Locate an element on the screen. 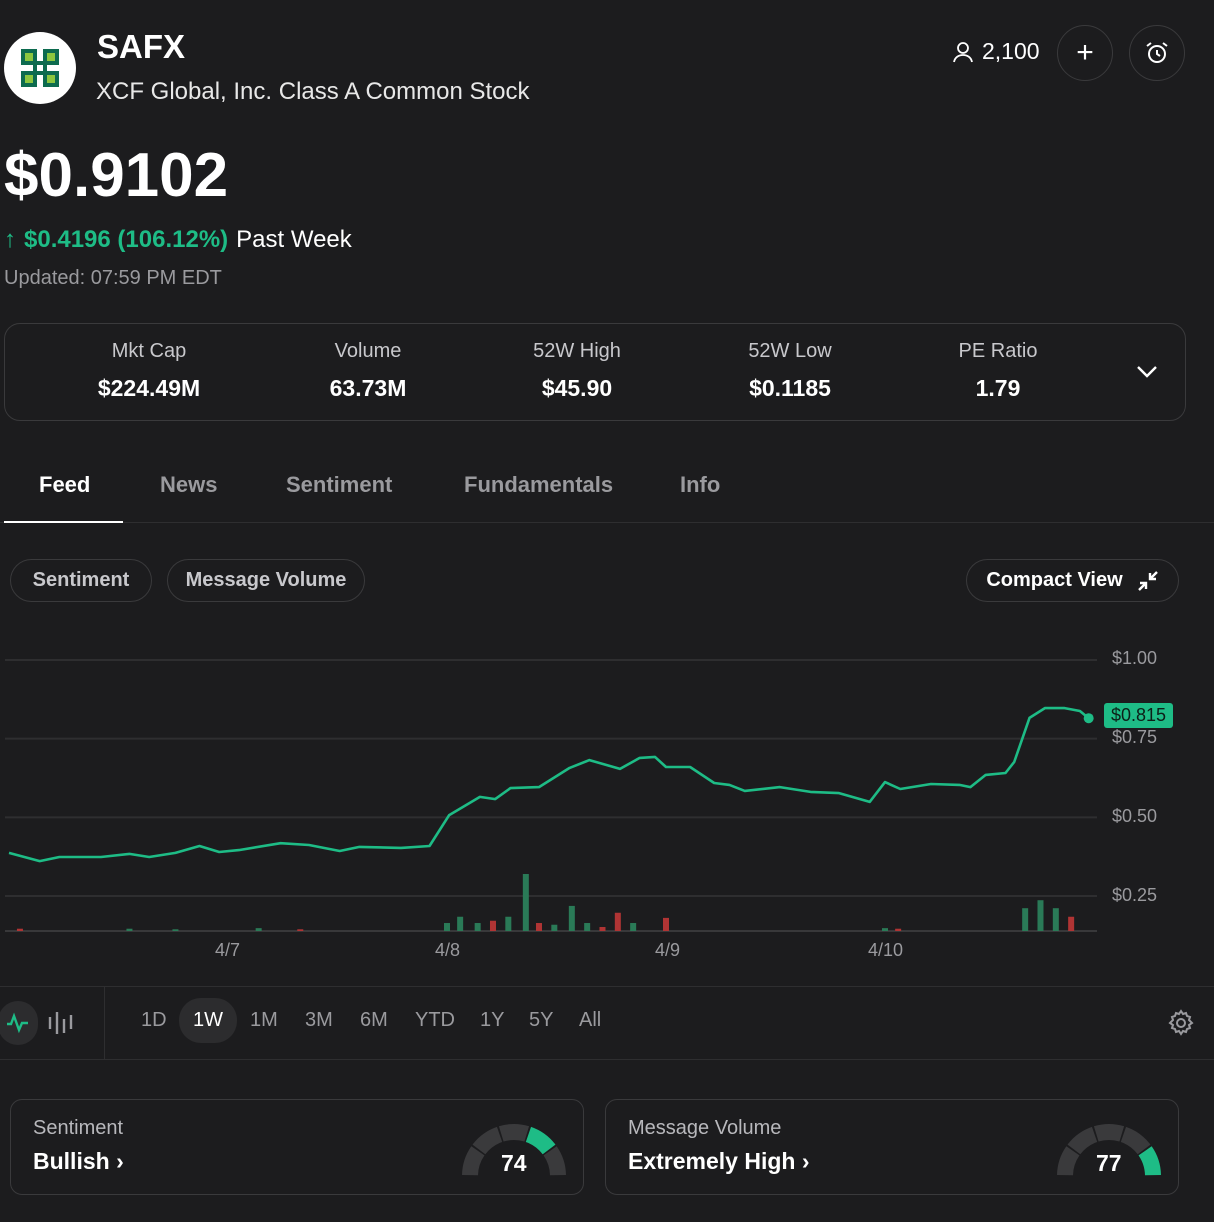  range-1d: 1D is located at coordinates (154, 1020).